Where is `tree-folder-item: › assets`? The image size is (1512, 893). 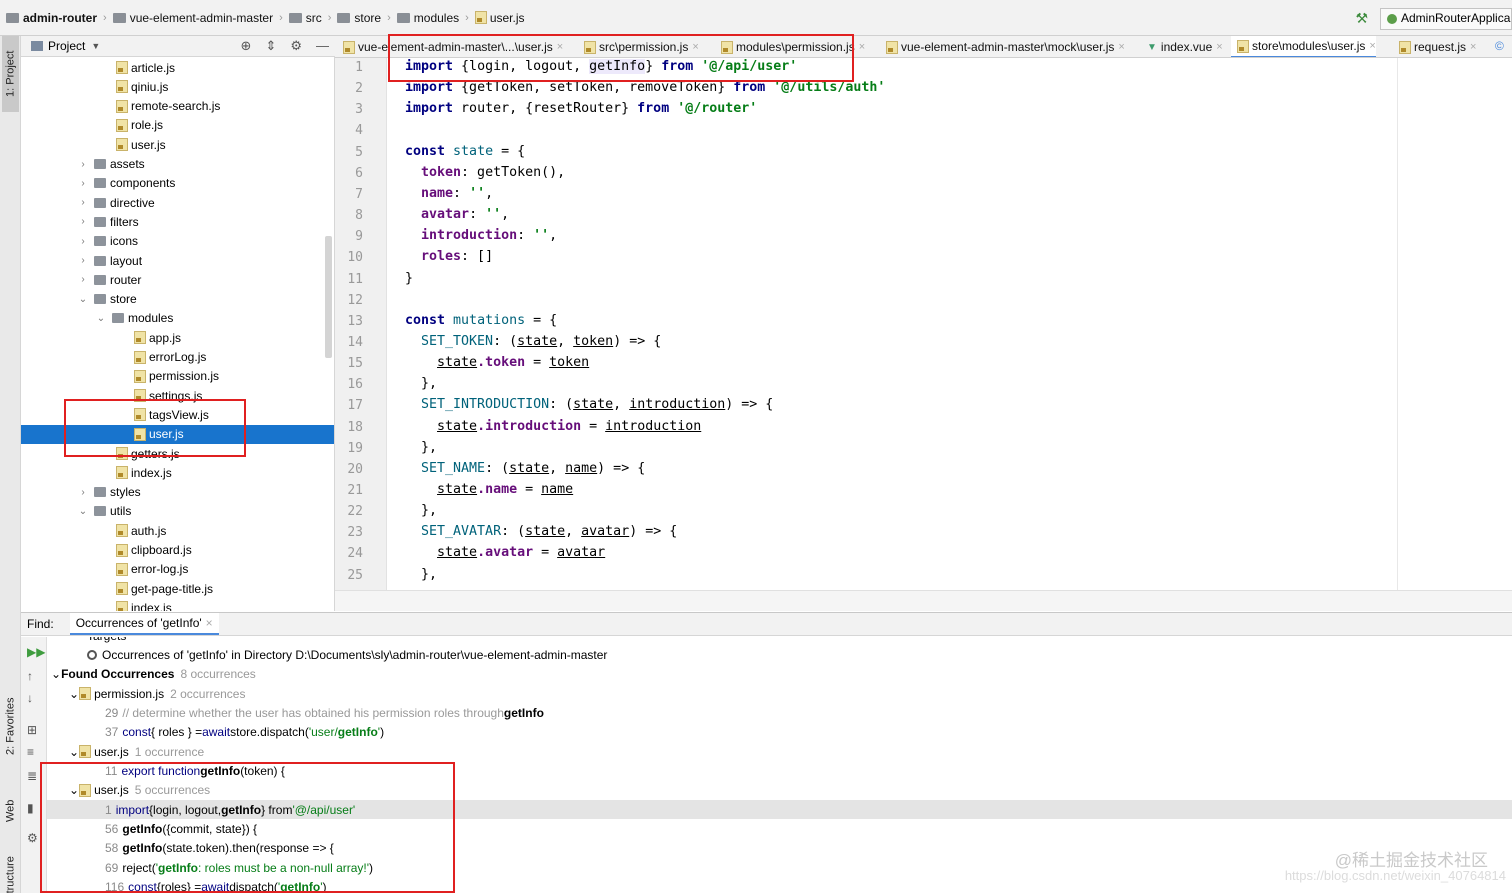
tree-folder-item: › assets is located at coordinates (177, 164).